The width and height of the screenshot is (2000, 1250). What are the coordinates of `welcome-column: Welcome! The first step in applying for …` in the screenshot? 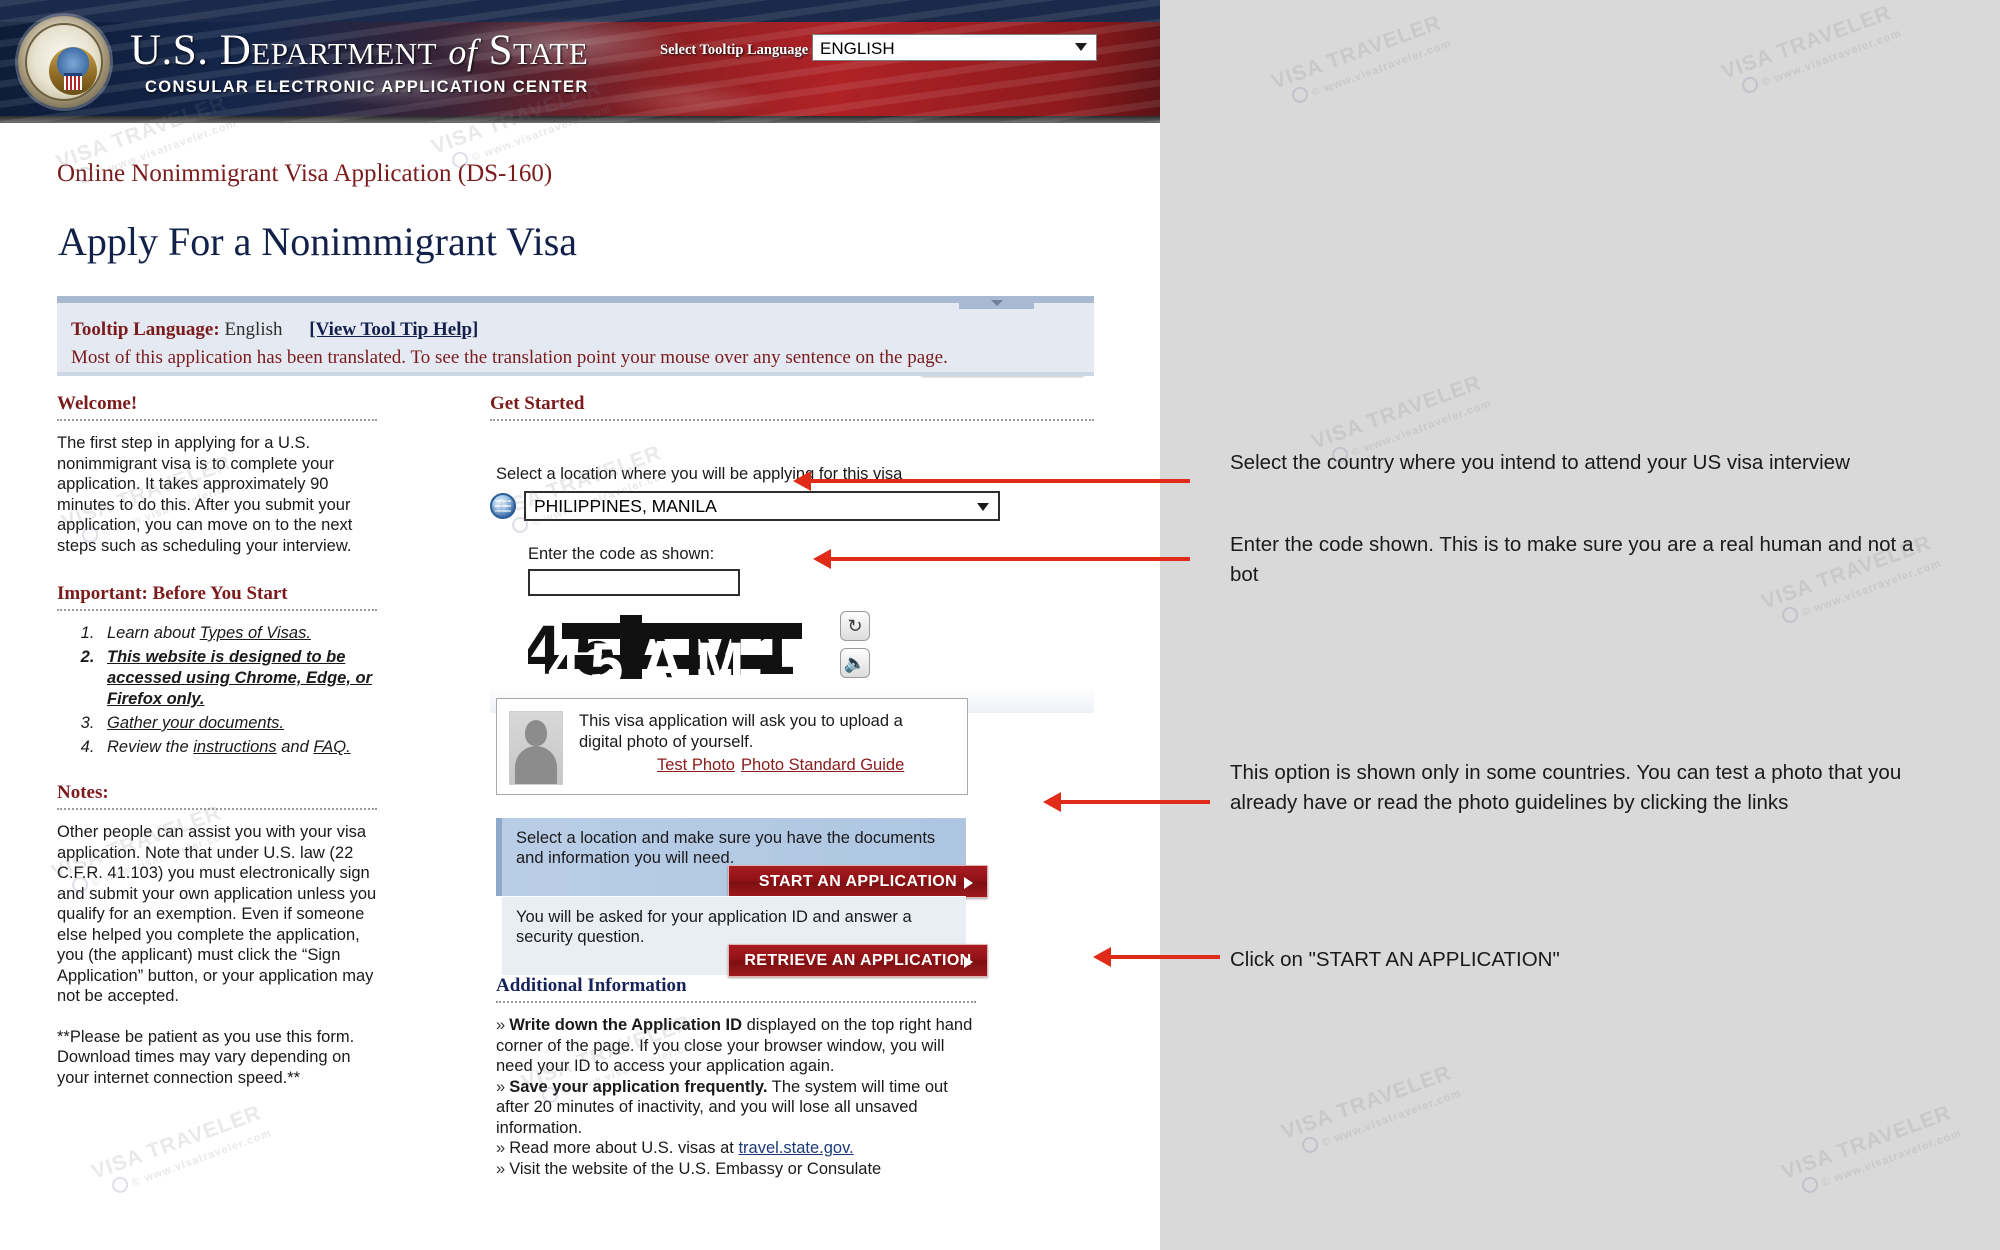 It's located at (217, 740).